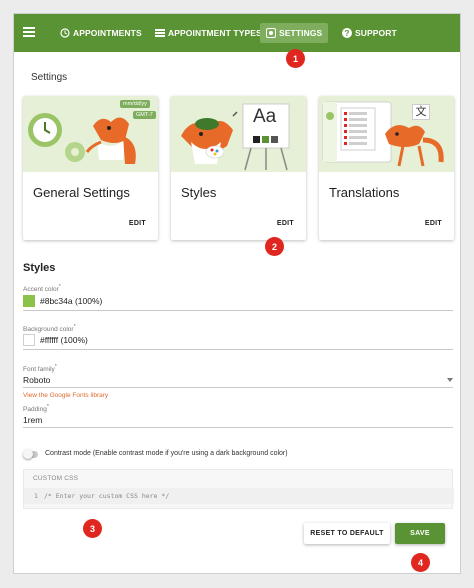  Describe the element at coordinates (347, 533) in the screenshot. I see `reset-to-default-button: RESET TO DEFAULT` at that location.